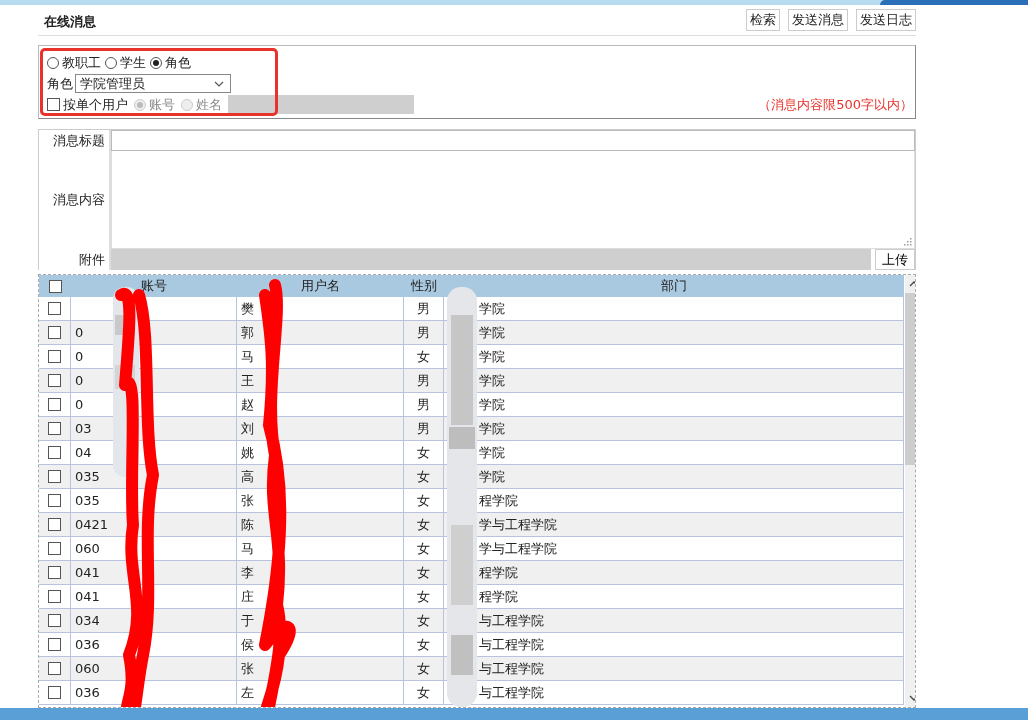 The image size is (1028, 720). What do you see at coordinates (895, 259) in the screenshot?
I see `upload-button: 上传` at bounding box center [895, 259].